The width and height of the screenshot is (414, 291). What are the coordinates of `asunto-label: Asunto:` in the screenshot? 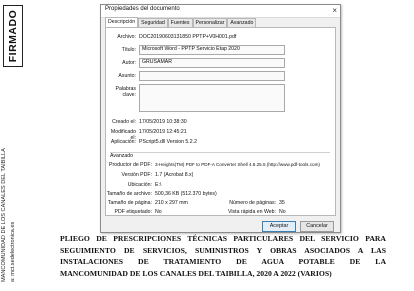 It's located at (127, 76).